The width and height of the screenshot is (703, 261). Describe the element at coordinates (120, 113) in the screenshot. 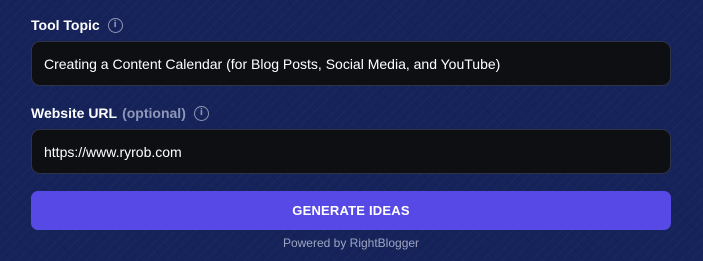

I see `website-url-label-row: Website URL (optional) i` at that location.